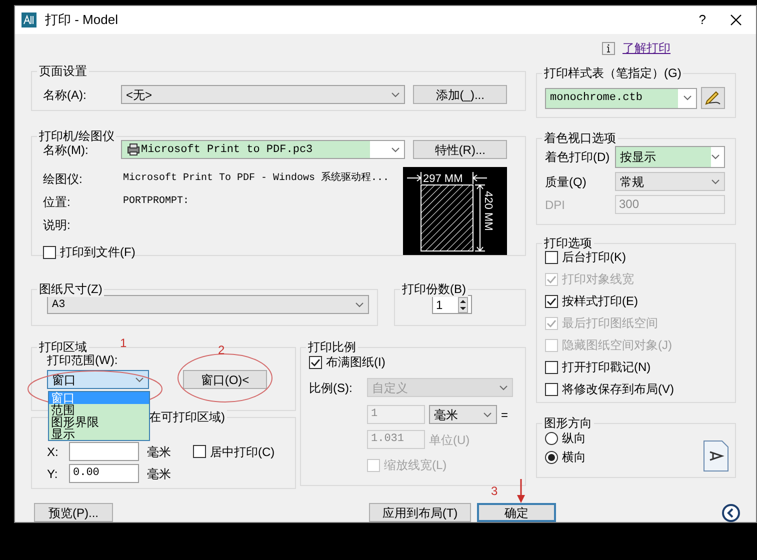 This screenshot has width=757, height=560. Describe the element at coordinates (578, 157) in the screenshot. I see `field-label: 着色打印(D)` at that location.